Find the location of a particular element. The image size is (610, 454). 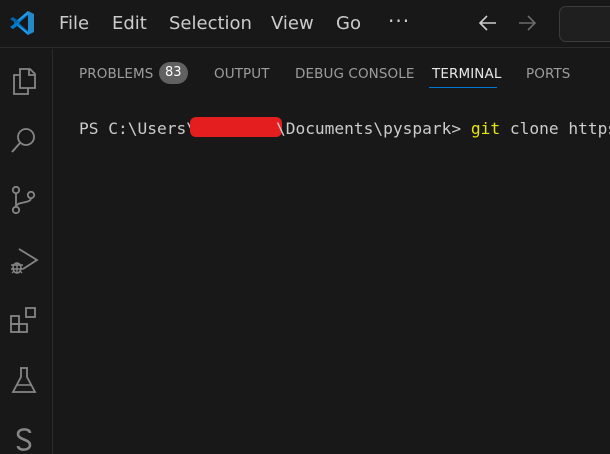

extensions-icon is located at coordinates (24, 320).